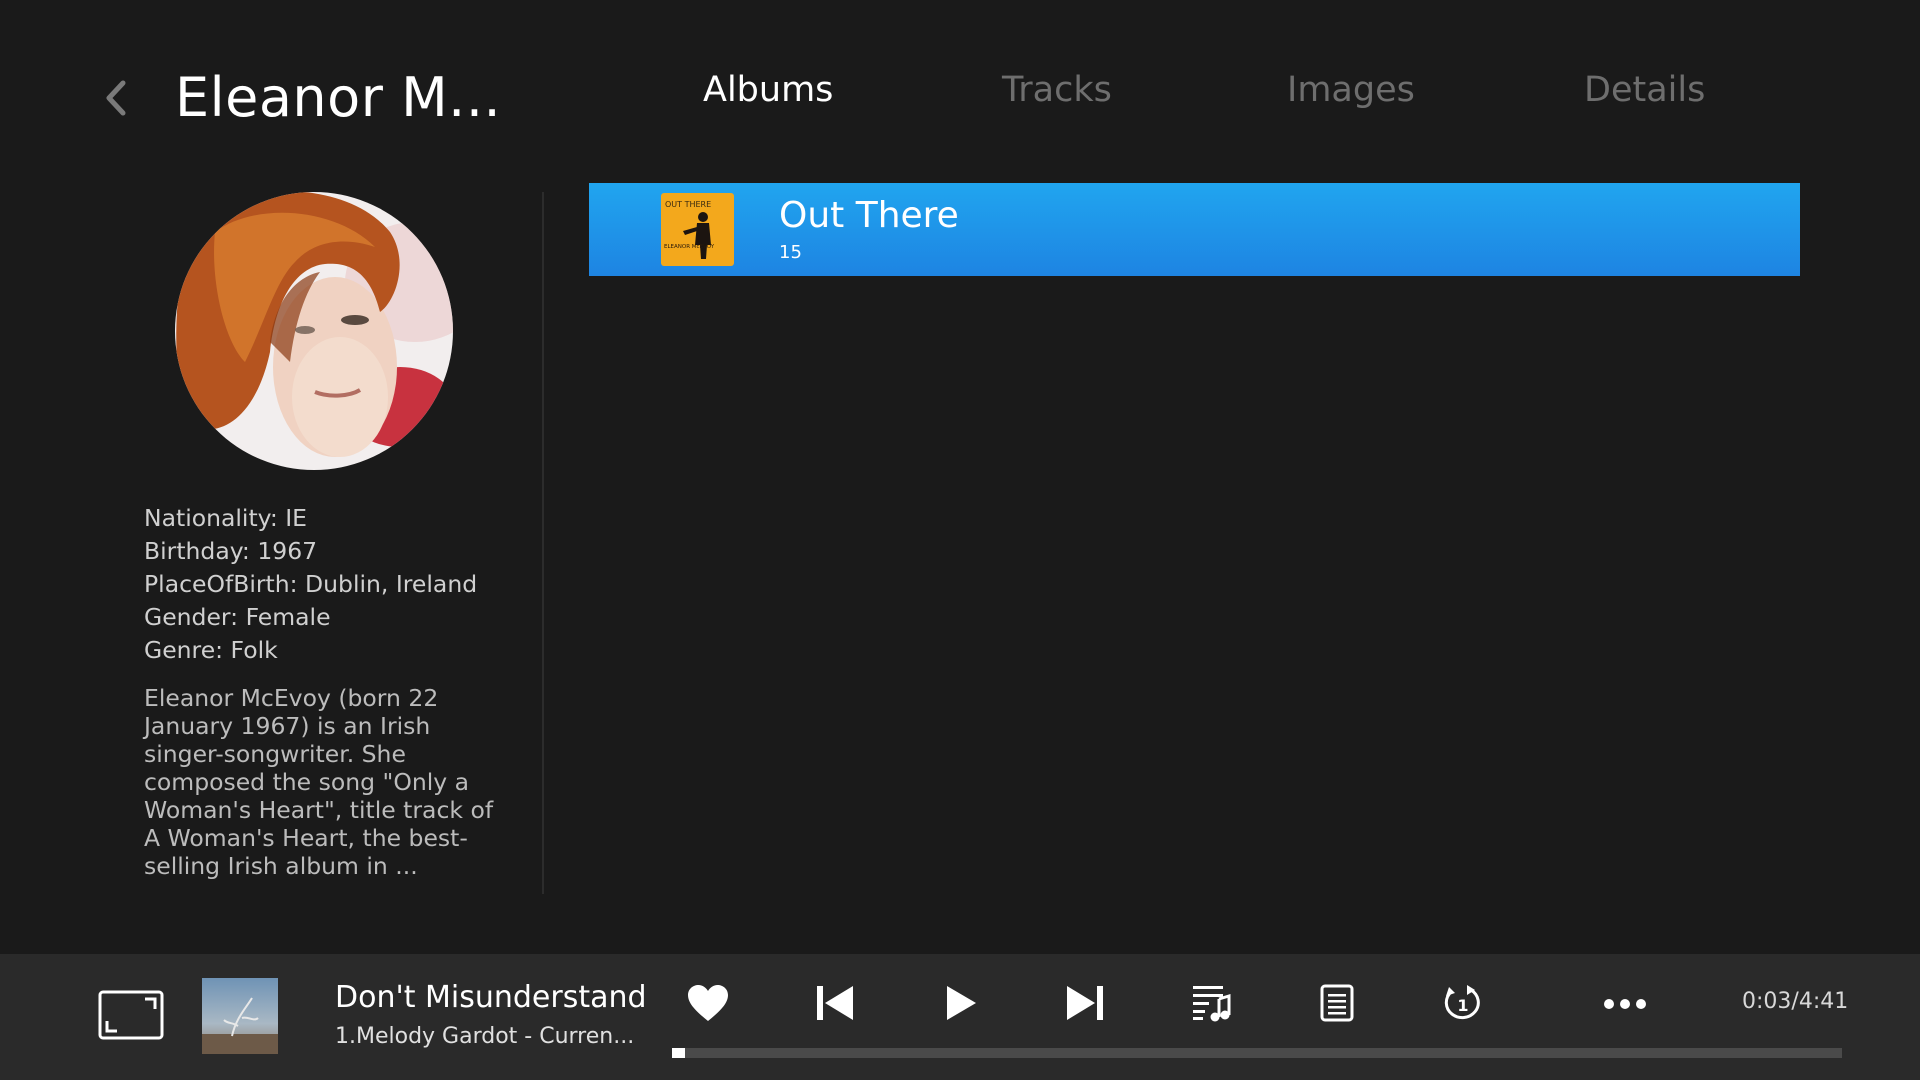 This screenshot has width=1920, height=1080. What do you see at coordinates (869, 215) in the screenshot?
I see `album-title: Out There` at bounding box center [869, 215].